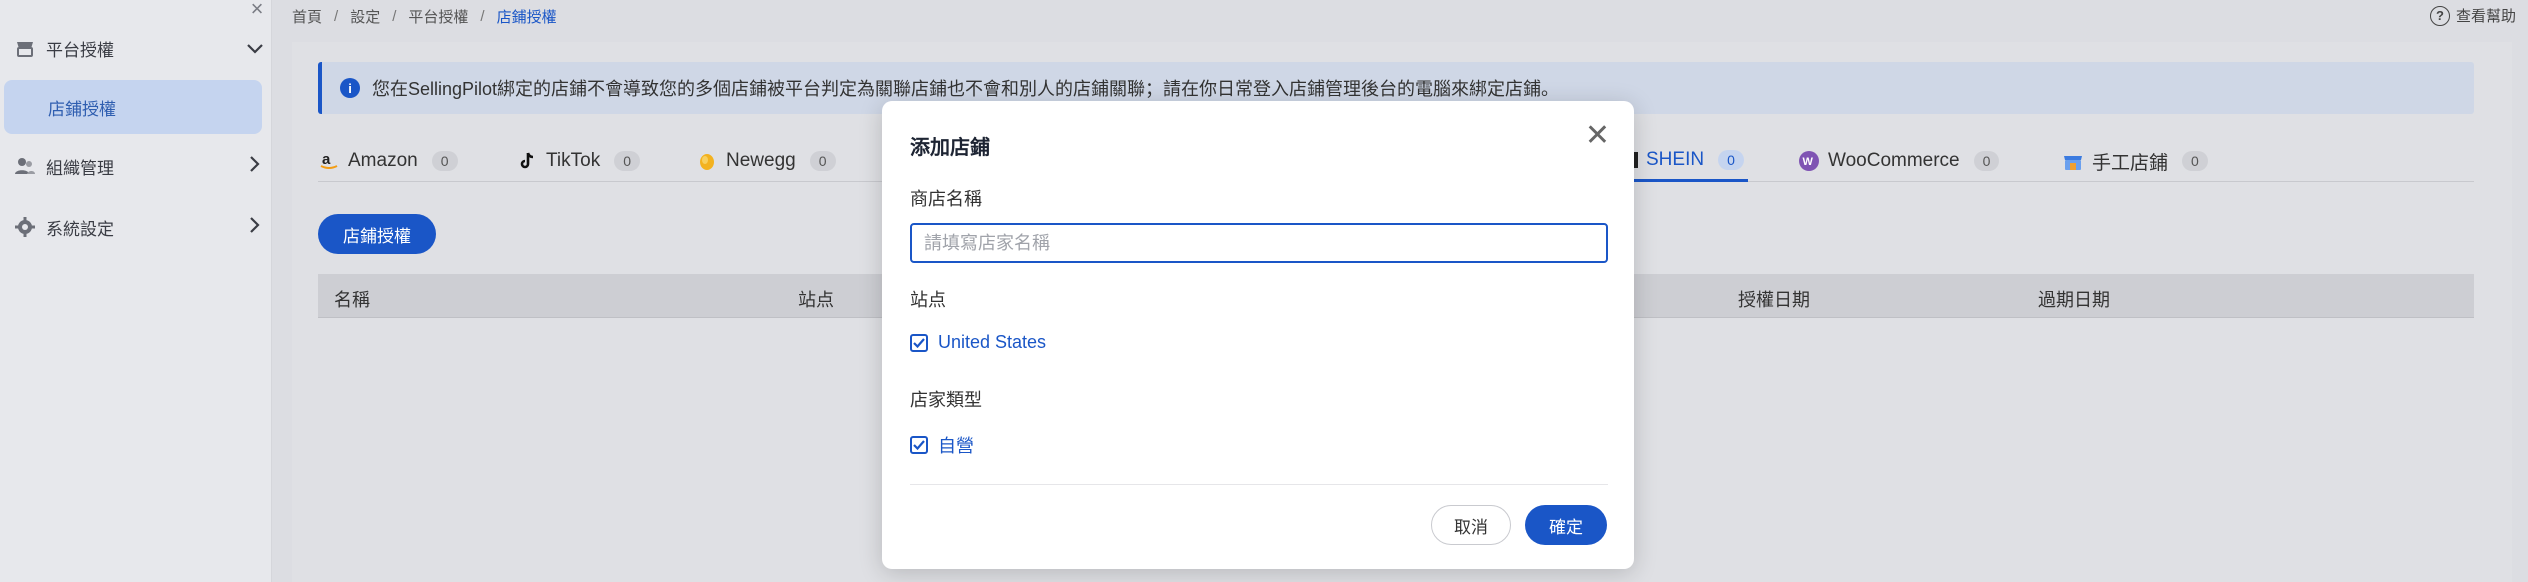  Describe the element at coordinates (992, 342) in the screenshot. I see `site-option-label: United States` at that location.